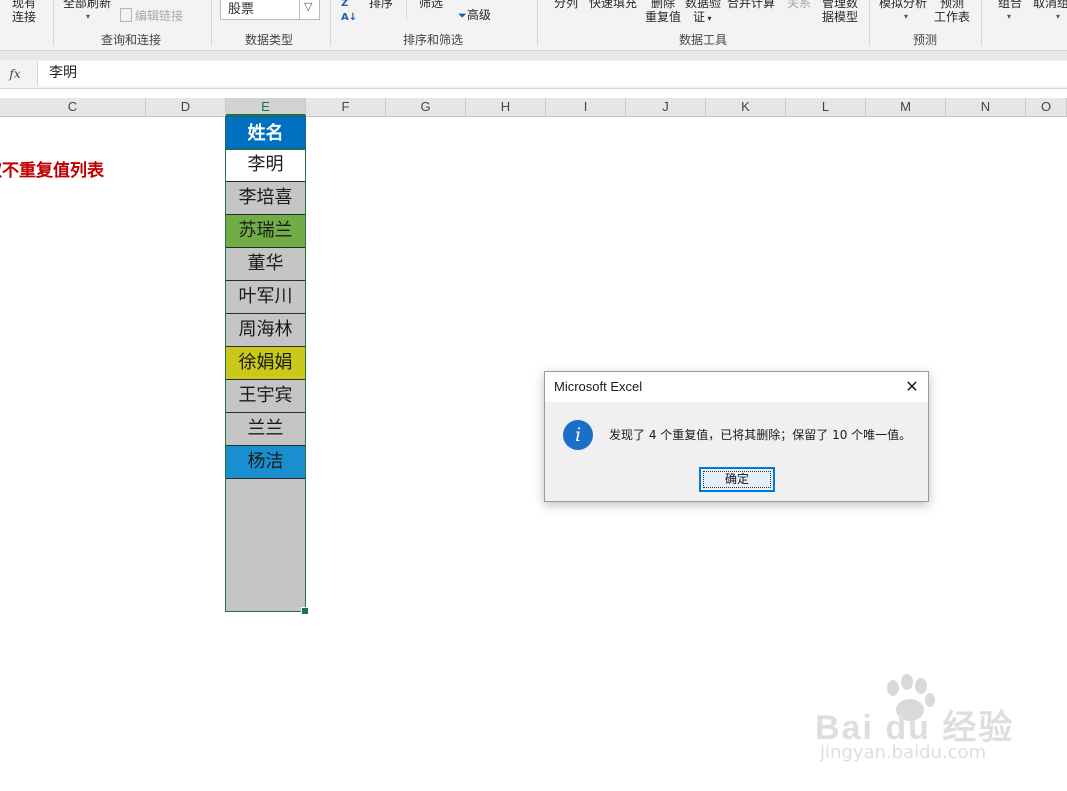  Describe the element at coordinates (52, 168) in the screenshot. I see `sheet-title: 取不重复值列表` at that location.